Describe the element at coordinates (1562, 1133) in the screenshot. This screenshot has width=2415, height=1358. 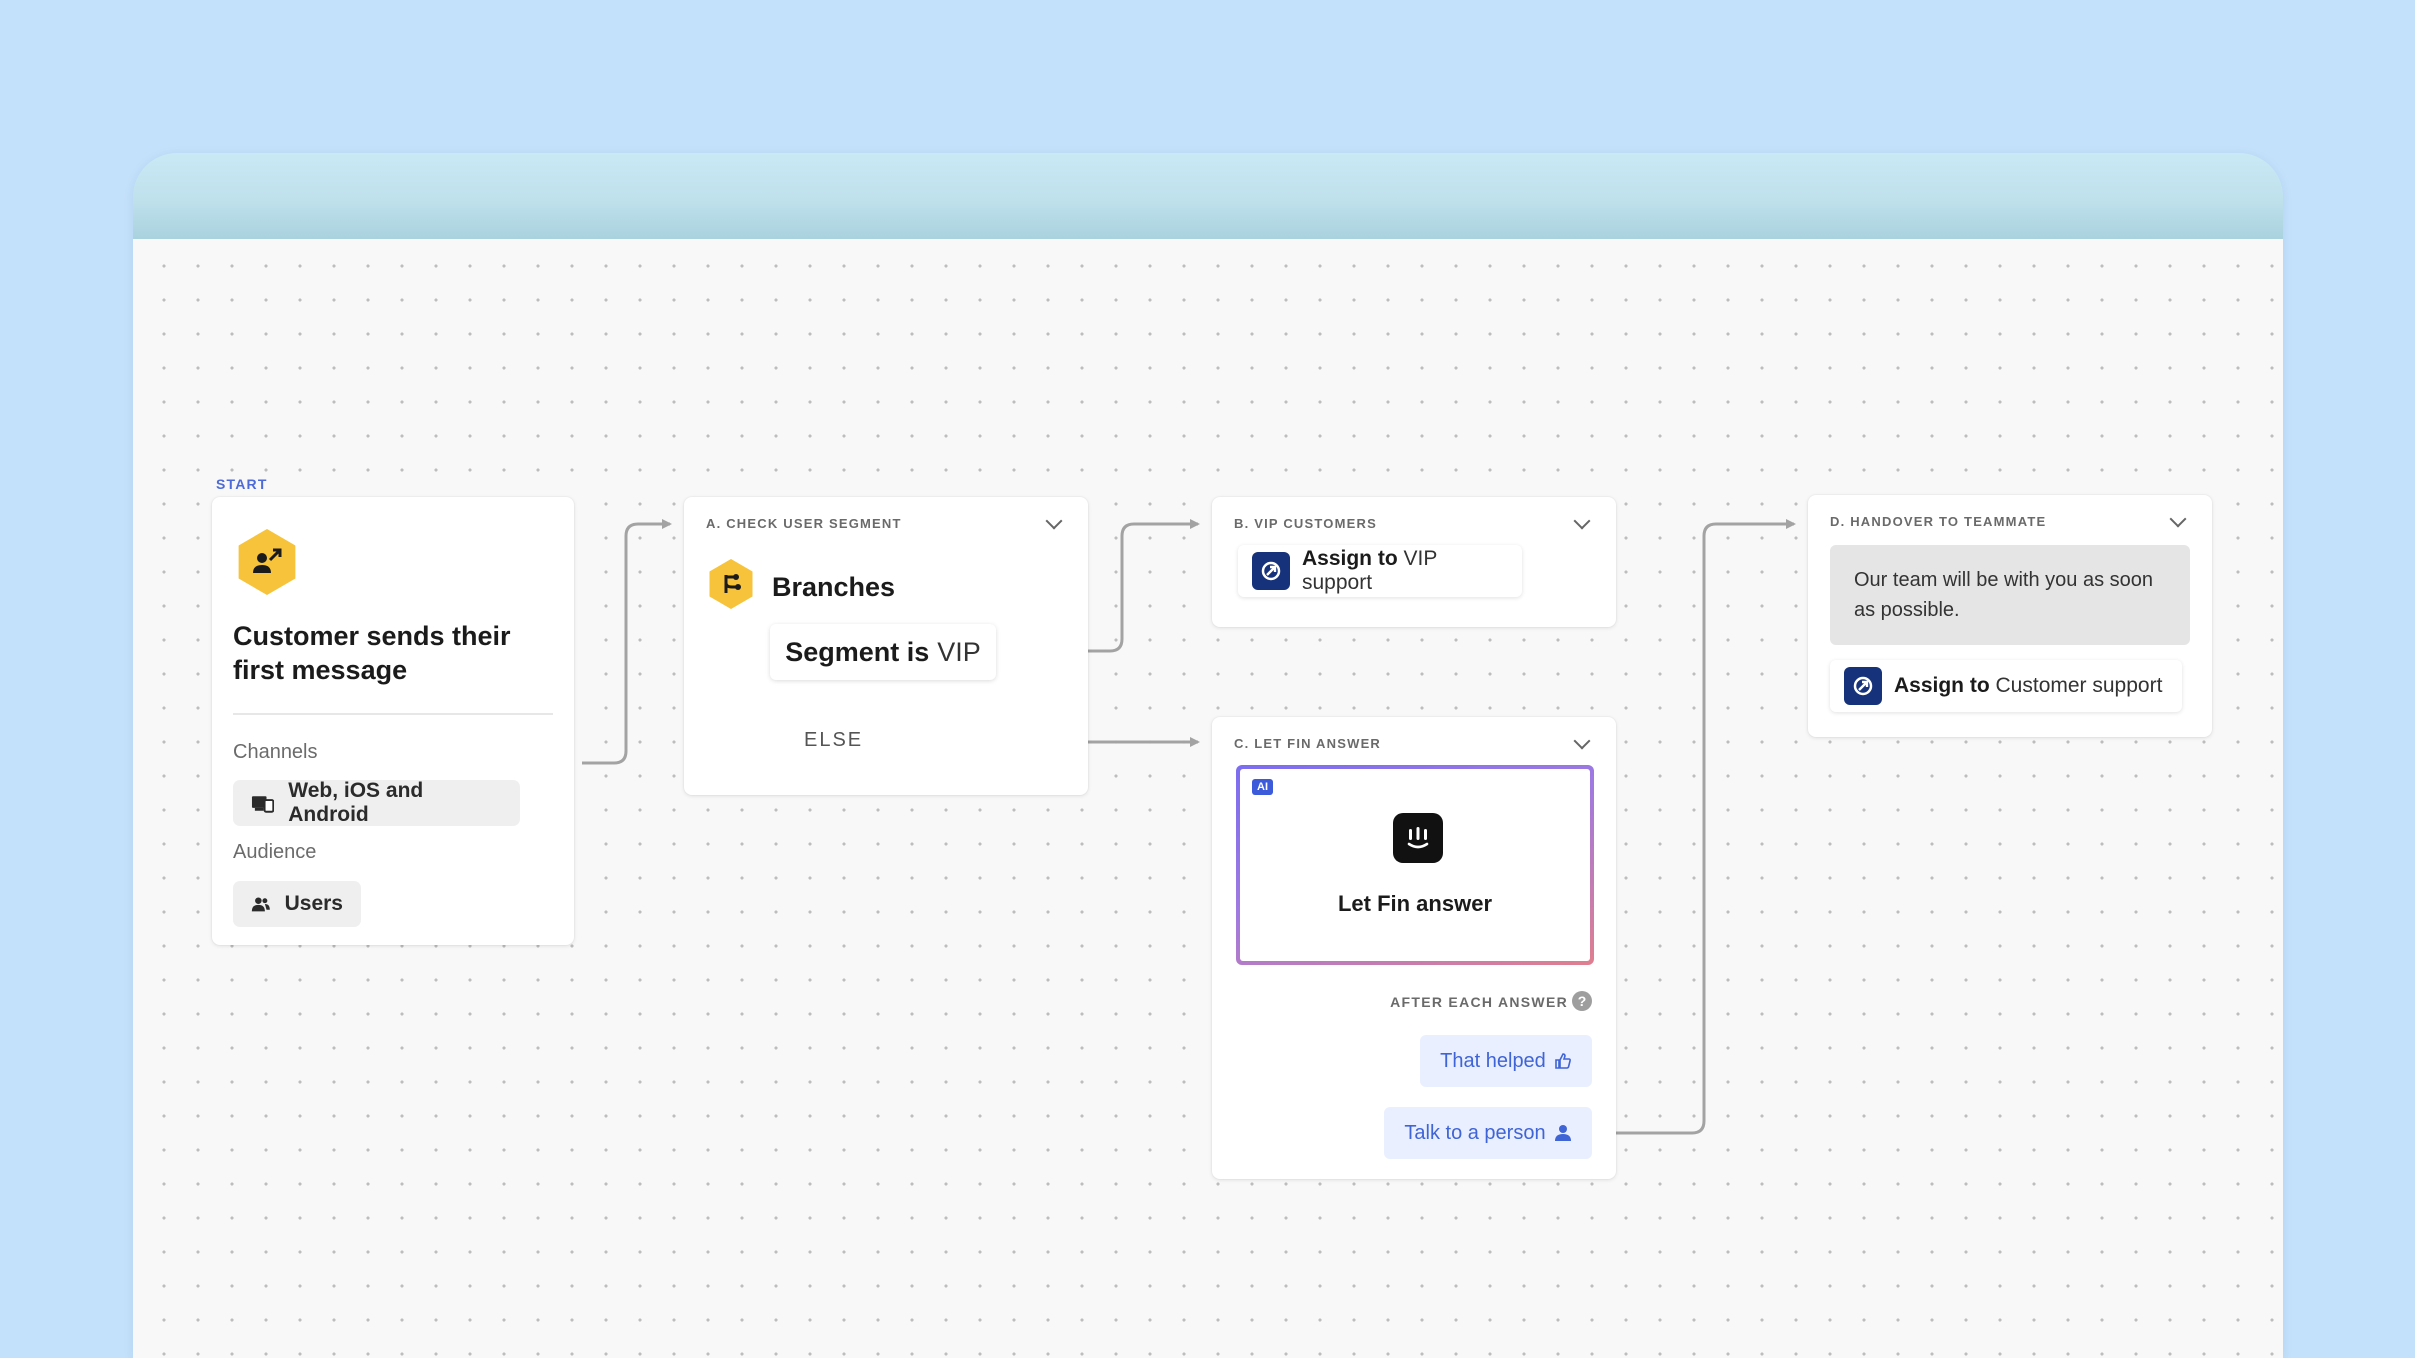
I see `person-icon` at that location.